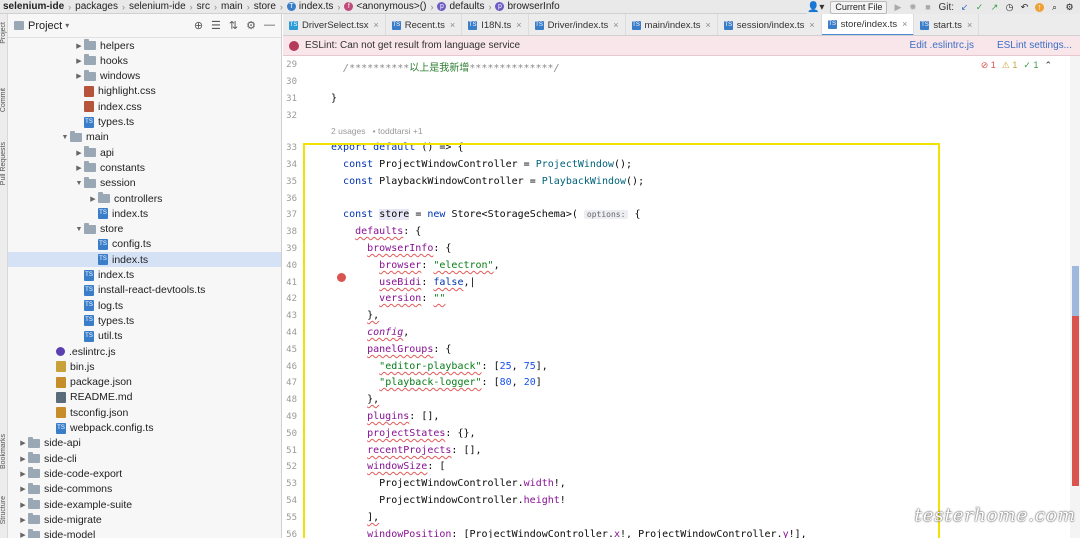 This screenshot has height=538, width=1080. I want to click on tree-file: tsconfig.json, so click(144, 412).